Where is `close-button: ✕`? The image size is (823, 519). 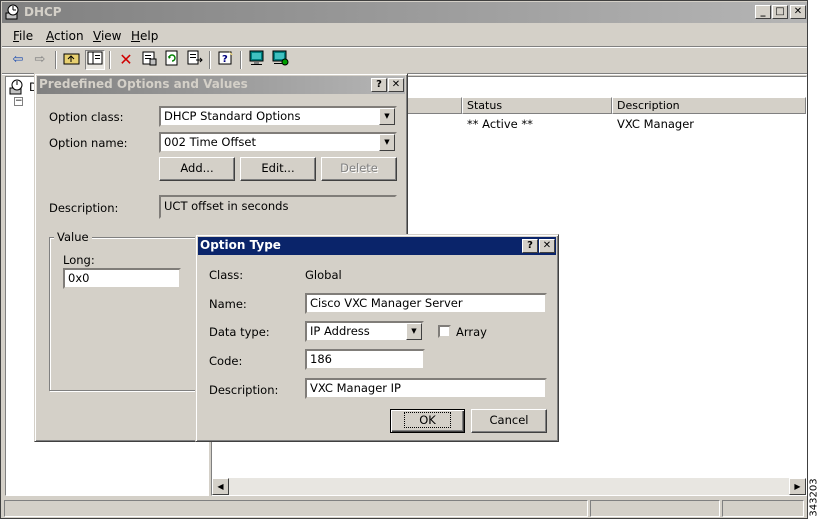
close-button: ✕ is located at coordinates (798, 12).